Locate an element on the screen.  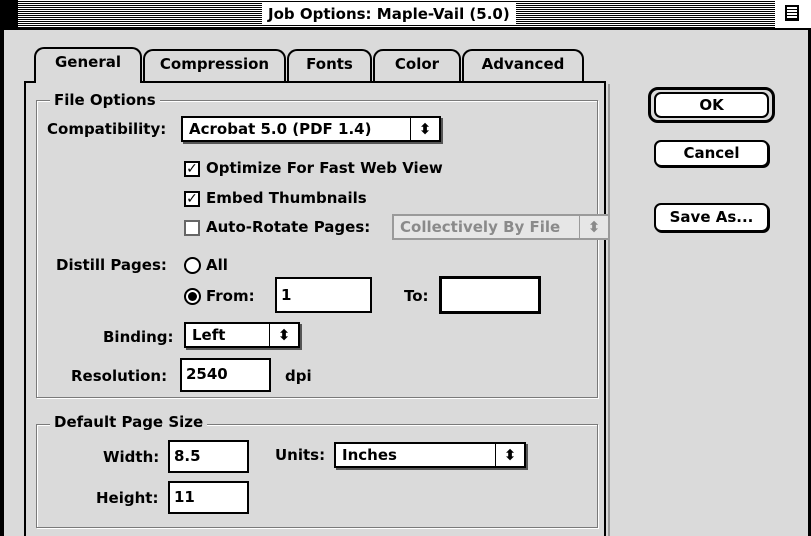
tab-general: General is located at coordinates (88, 65).